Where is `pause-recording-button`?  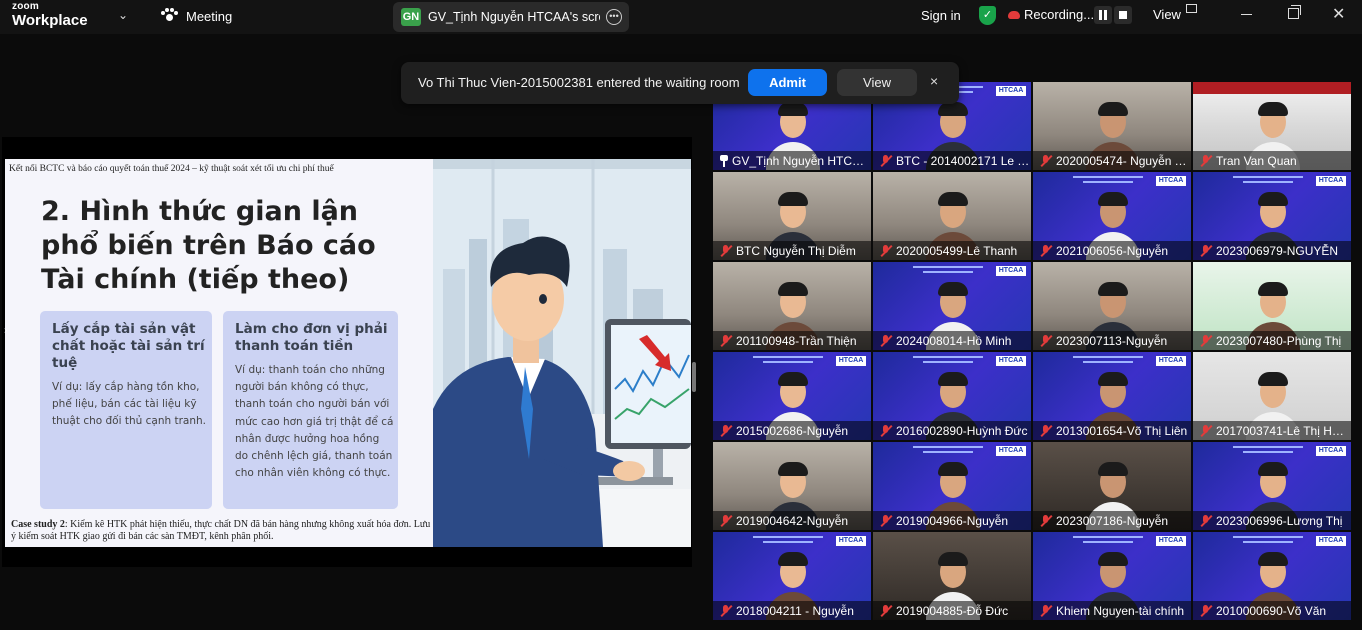 pause-recording-button is located at coordinates (1103, 15).